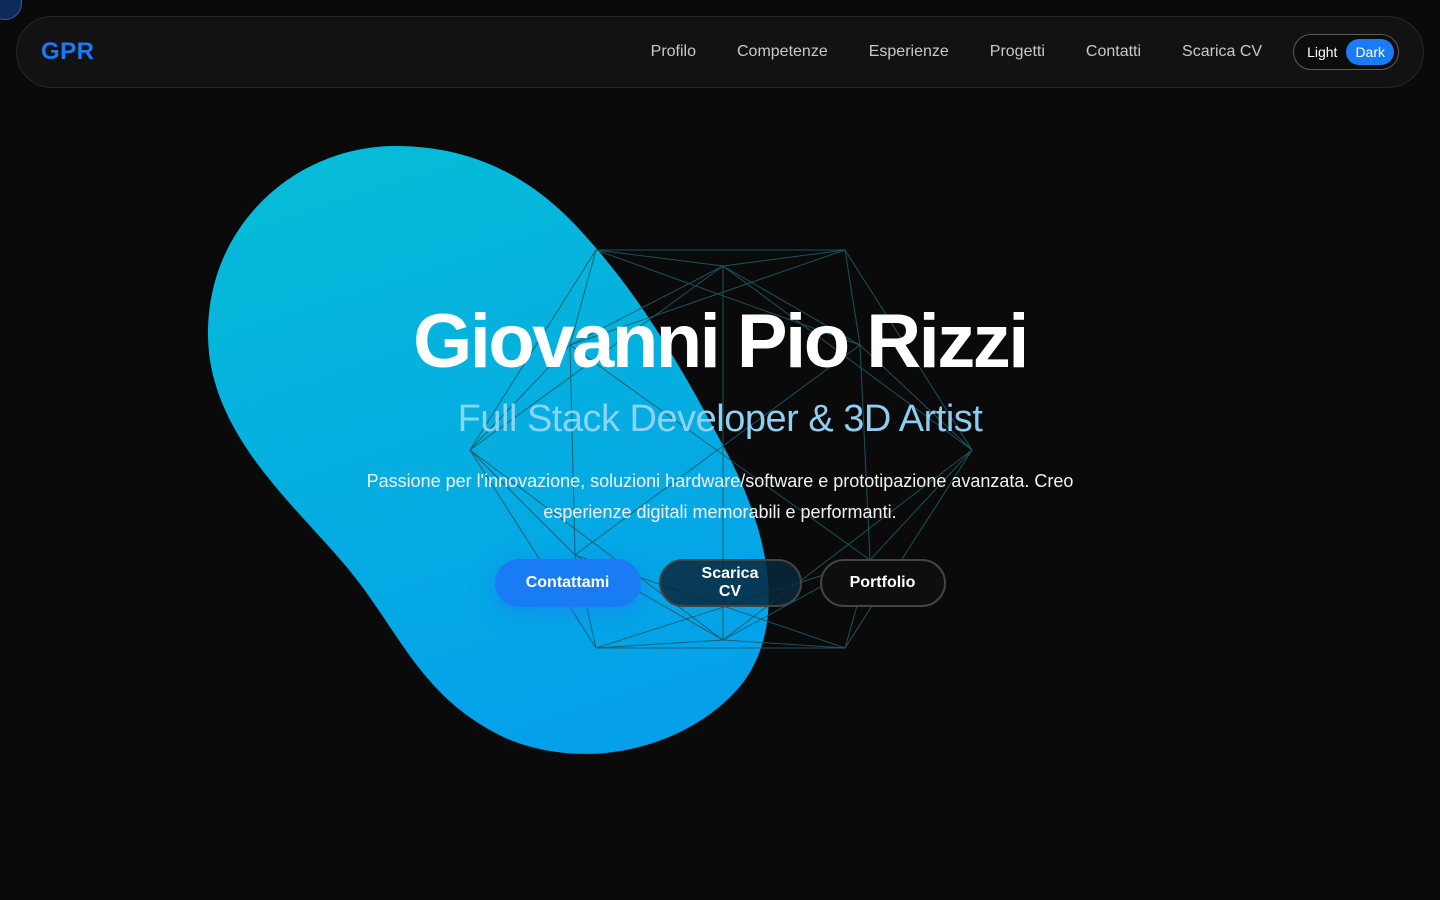 This screenshot has width=1440, height=900. Describe the element at coordinates (721, 341) in the screenshot. I see `hero-title: Giovanni Pio Rizzi` at that location.